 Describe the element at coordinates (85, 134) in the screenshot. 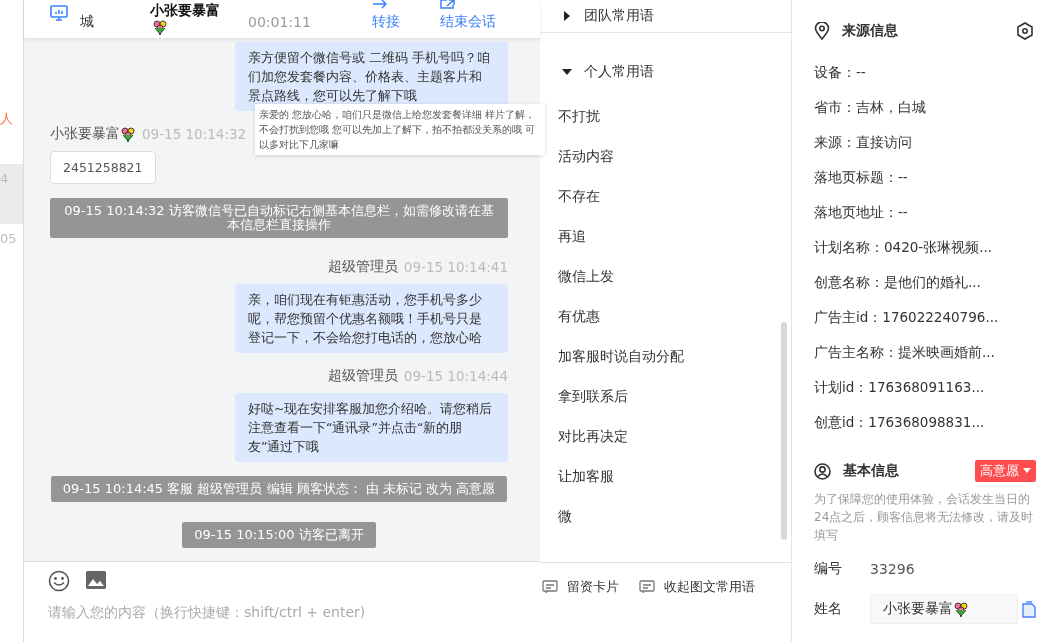

I see `sender-name: 小张要暴富` at that location.